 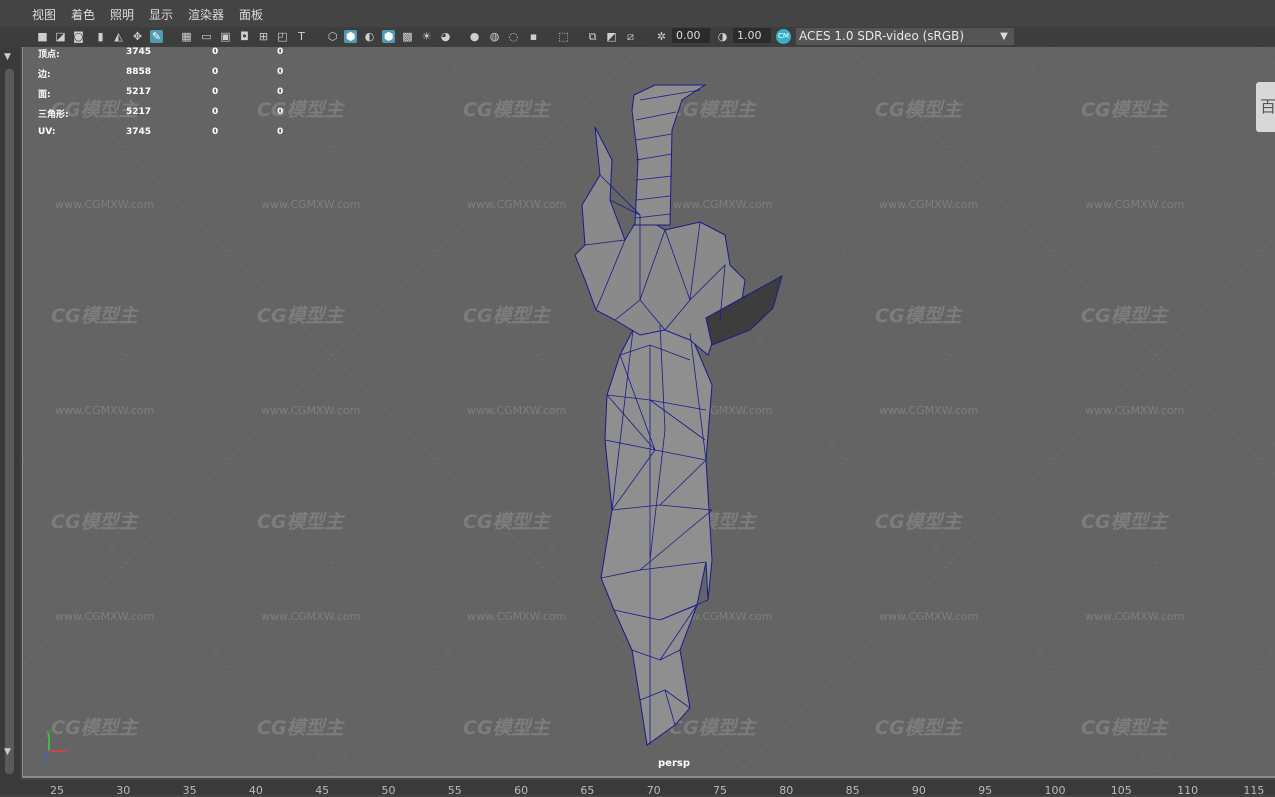 I want to click on hud-row-faces: 面: 5217 0 0, so click(x=168, y=93).